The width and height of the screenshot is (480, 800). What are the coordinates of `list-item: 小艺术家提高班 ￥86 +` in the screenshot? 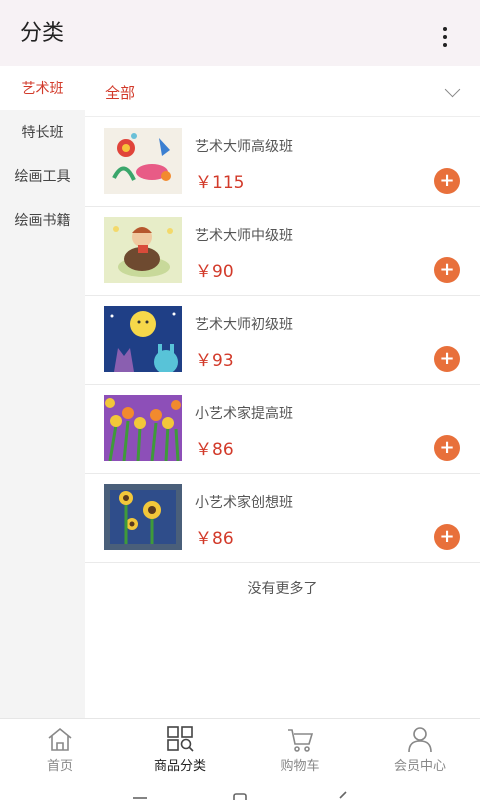 It's located at (282, 429).